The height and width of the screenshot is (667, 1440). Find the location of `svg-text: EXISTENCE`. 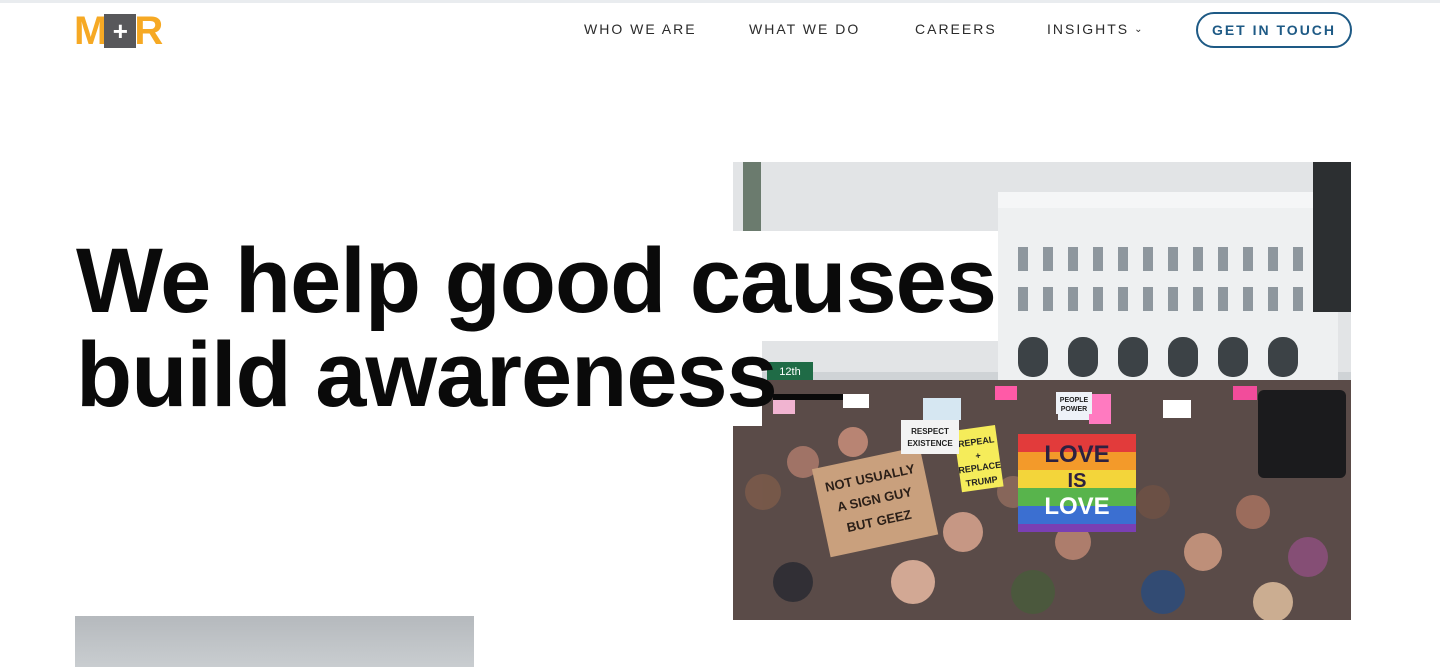

svg-text: EXISTENCE is located at coordinates (930, 443).